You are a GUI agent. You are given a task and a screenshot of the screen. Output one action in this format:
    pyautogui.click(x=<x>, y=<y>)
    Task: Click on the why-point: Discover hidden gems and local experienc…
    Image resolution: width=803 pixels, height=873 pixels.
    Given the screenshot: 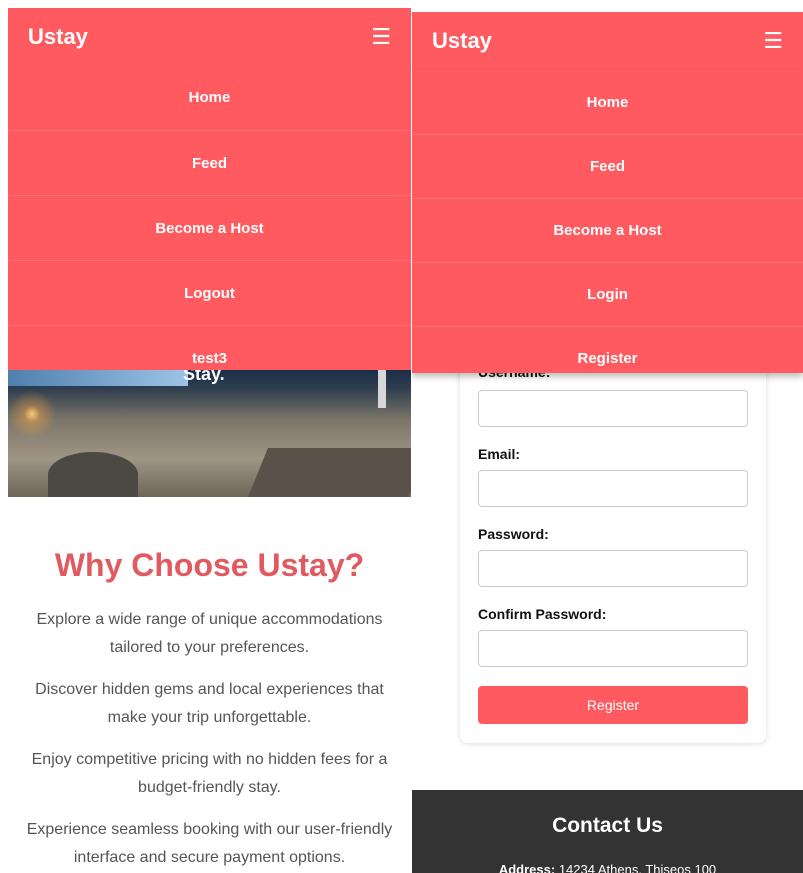 What is the action you would take?
    pyautogui.click(x=209, y=703)
    